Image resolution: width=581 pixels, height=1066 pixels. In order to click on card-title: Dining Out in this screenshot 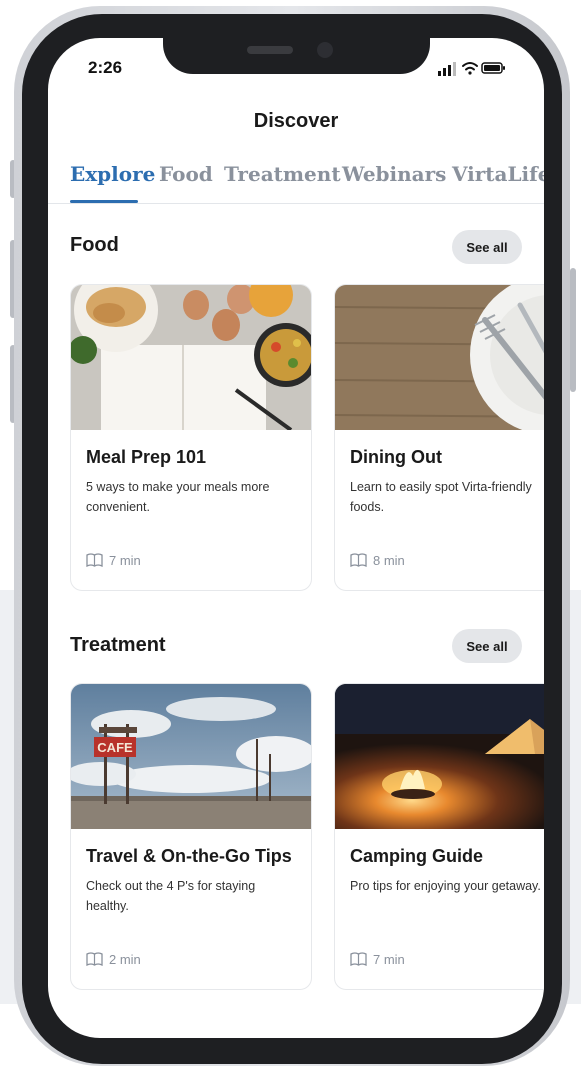, I will do `click(396, 457)`.